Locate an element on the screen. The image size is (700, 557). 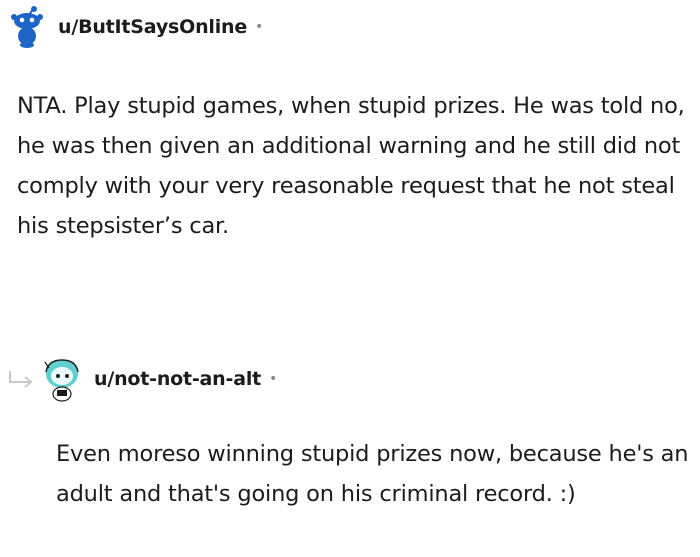
username: u/ButItSaysOnline is located at coordinates (152, 27).